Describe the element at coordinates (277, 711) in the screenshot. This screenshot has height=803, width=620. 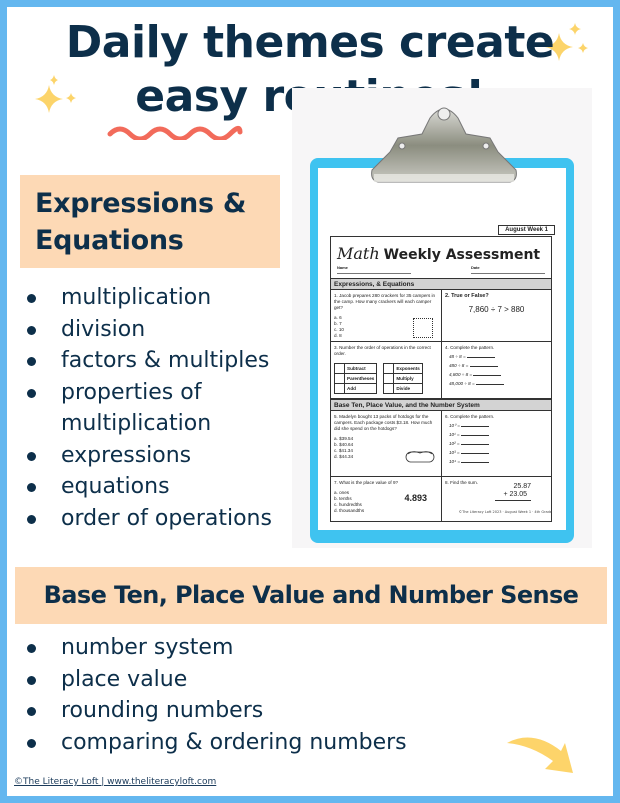
I see `list-item: rounding numbers` at that location.